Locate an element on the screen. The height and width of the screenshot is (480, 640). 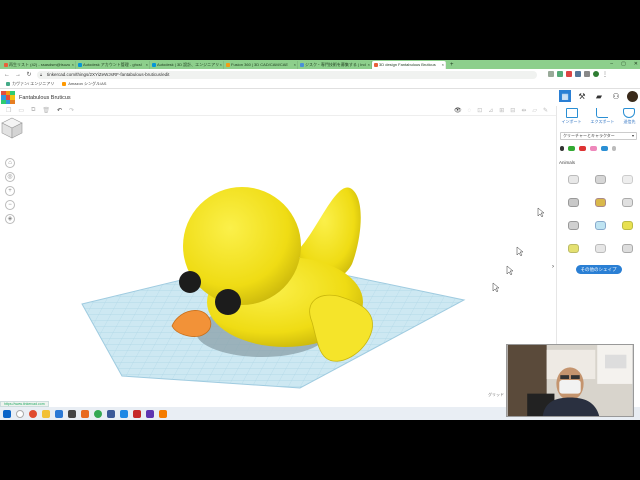
import-button: インポート is located at coordinates (572, 116).